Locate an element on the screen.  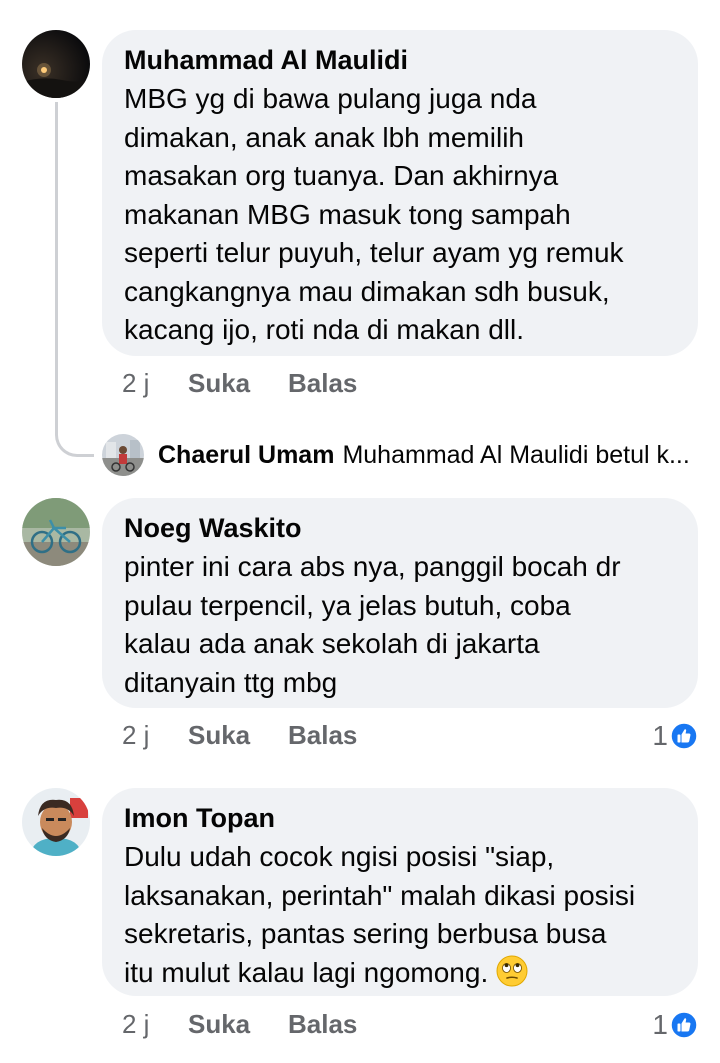
eye-roll-emoji-icon is located at coordinates (512, 970).